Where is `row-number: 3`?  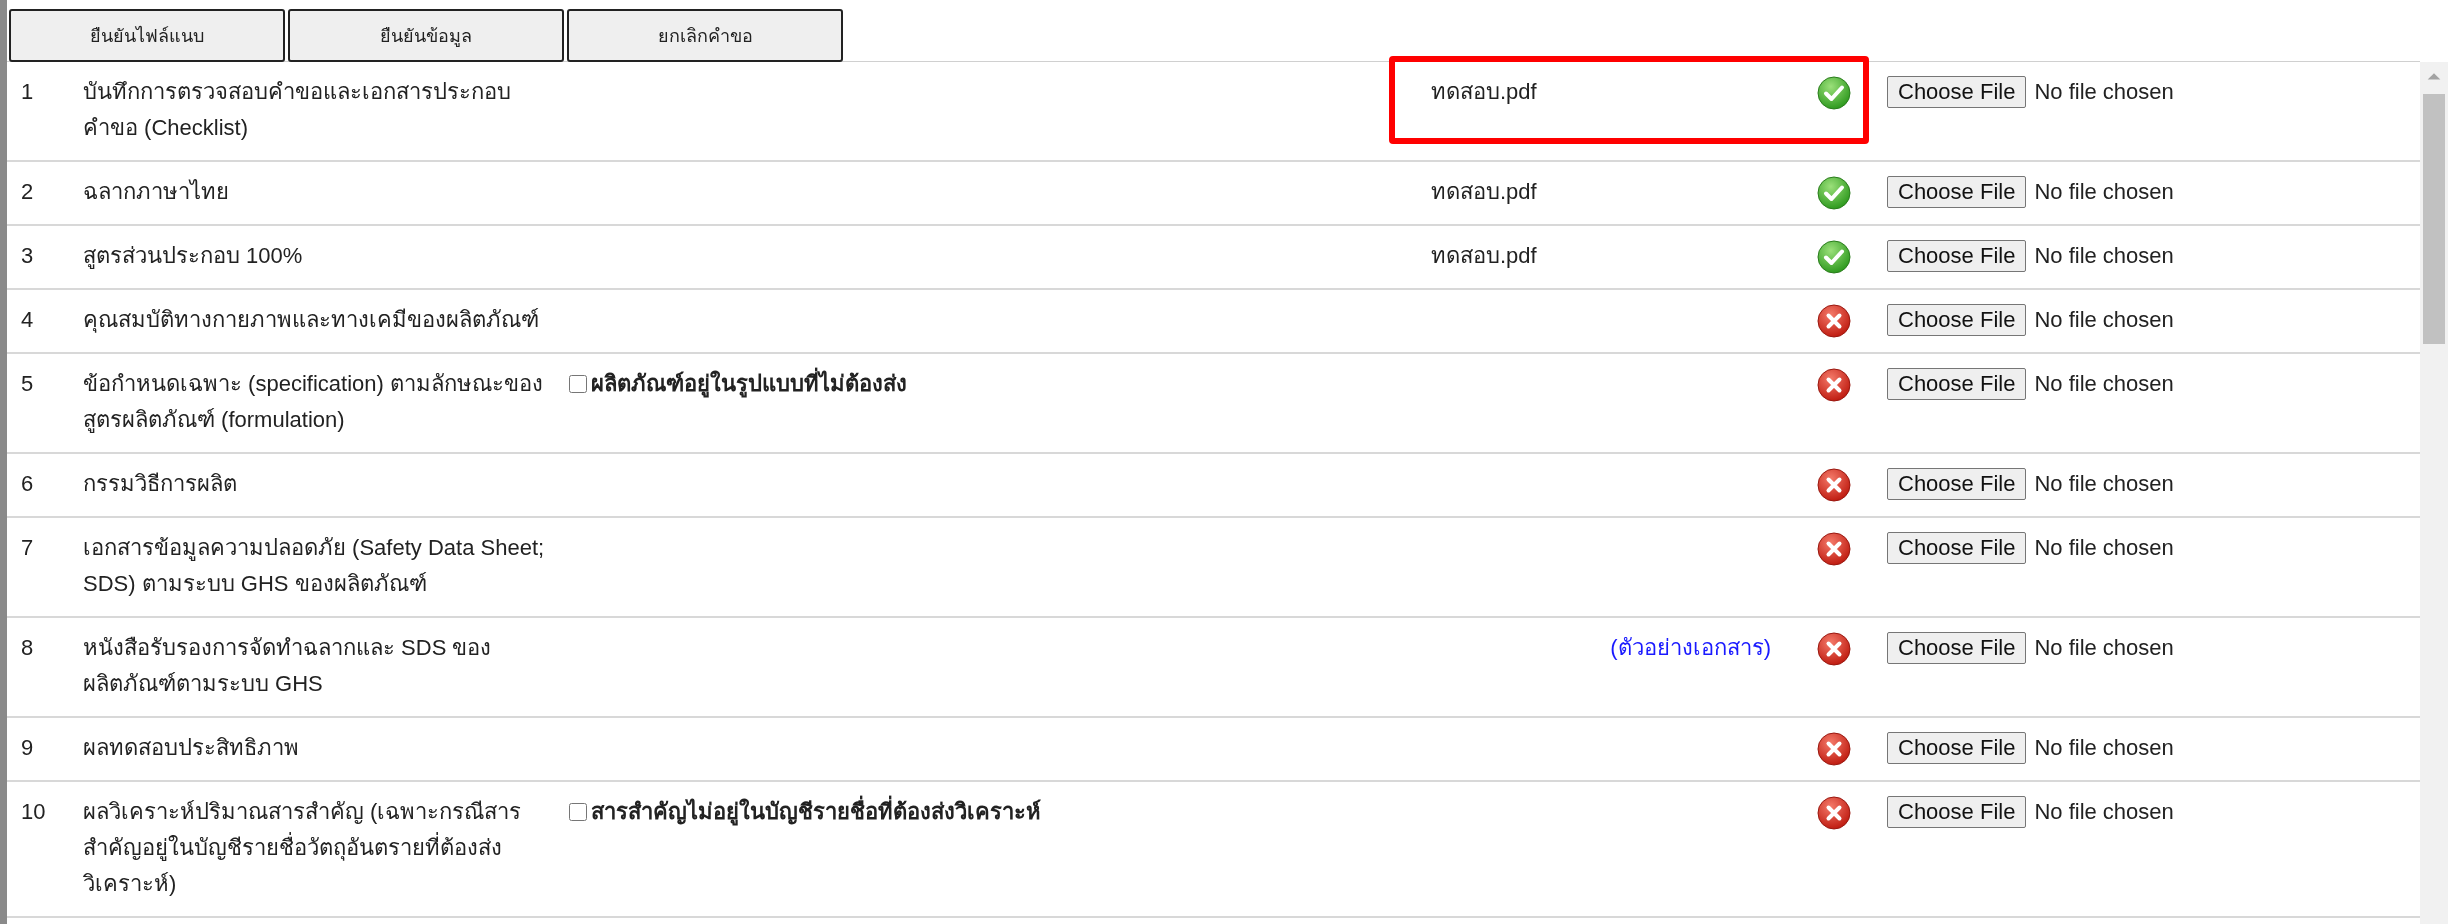 row-number: 3 is located at coordinates (27, 256).